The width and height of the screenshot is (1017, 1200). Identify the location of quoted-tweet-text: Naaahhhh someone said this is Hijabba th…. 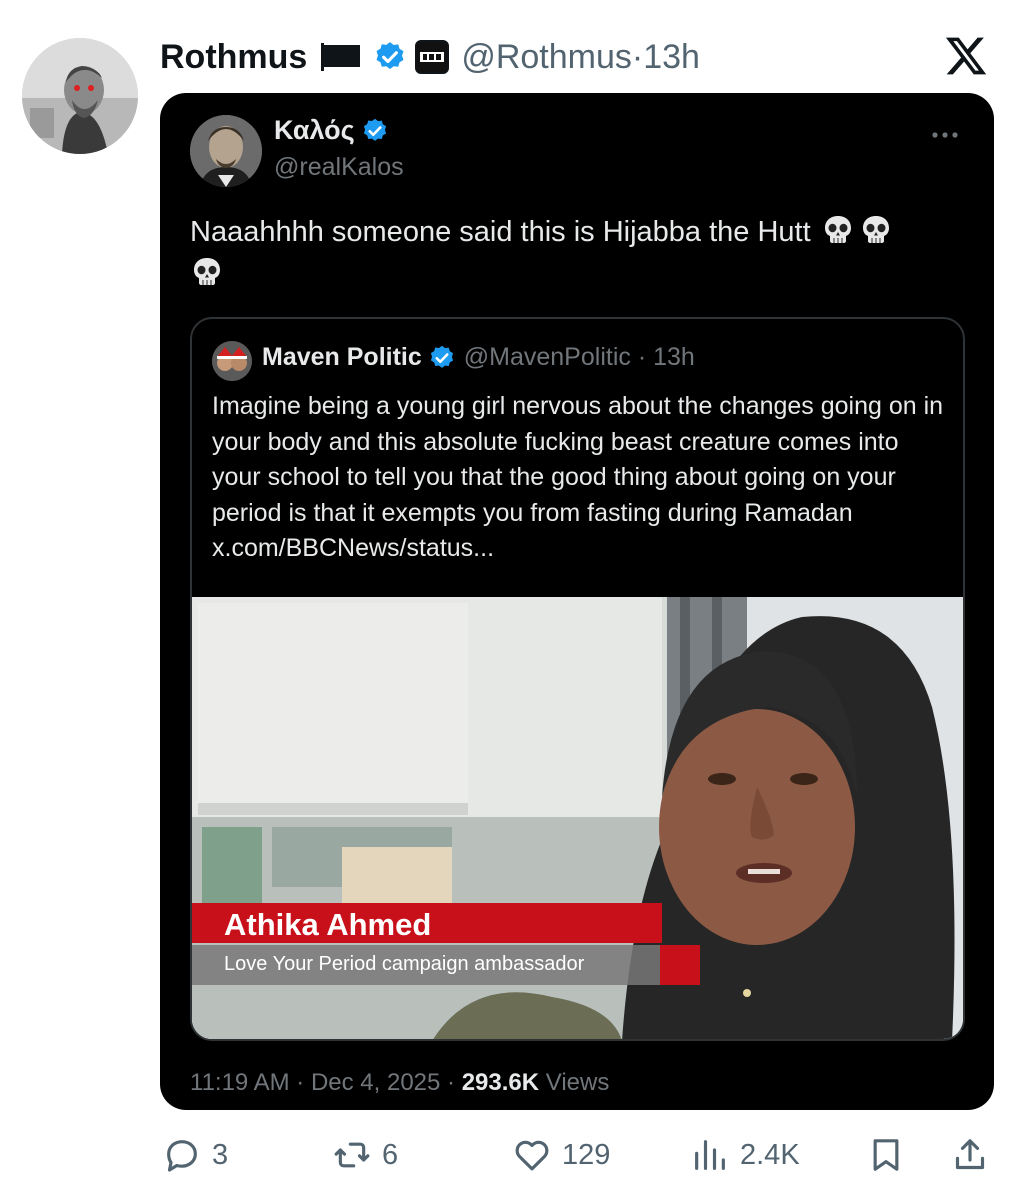
(575, 253).